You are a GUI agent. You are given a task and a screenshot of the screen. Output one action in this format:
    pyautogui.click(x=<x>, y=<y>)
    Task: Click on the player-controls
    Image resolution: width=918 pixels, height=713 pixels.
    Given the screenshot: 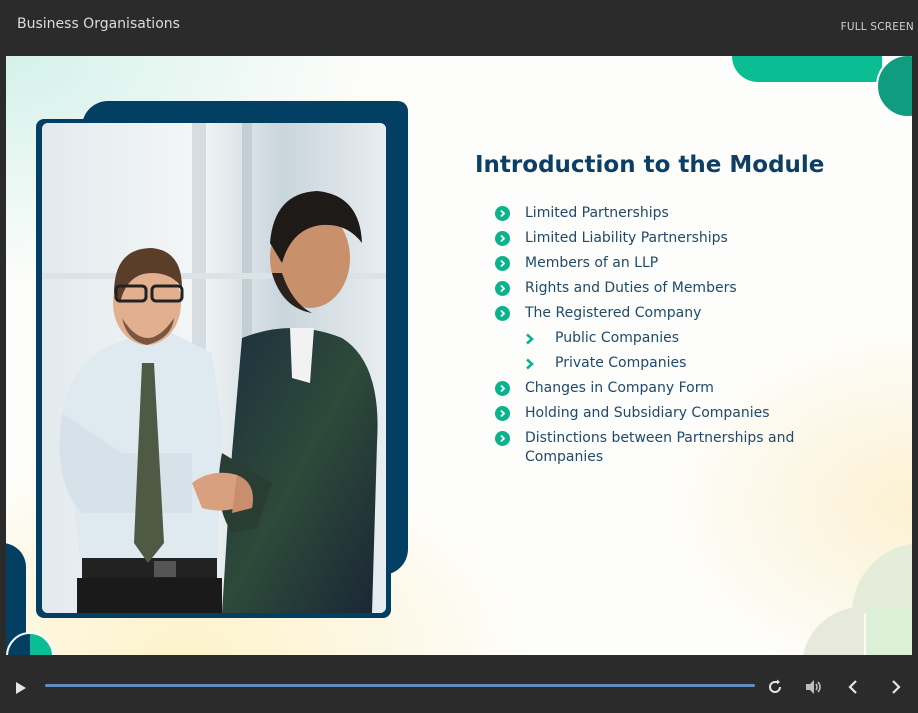 What is the action you would take?
    pyautogui.click(x=459, y=684)
    